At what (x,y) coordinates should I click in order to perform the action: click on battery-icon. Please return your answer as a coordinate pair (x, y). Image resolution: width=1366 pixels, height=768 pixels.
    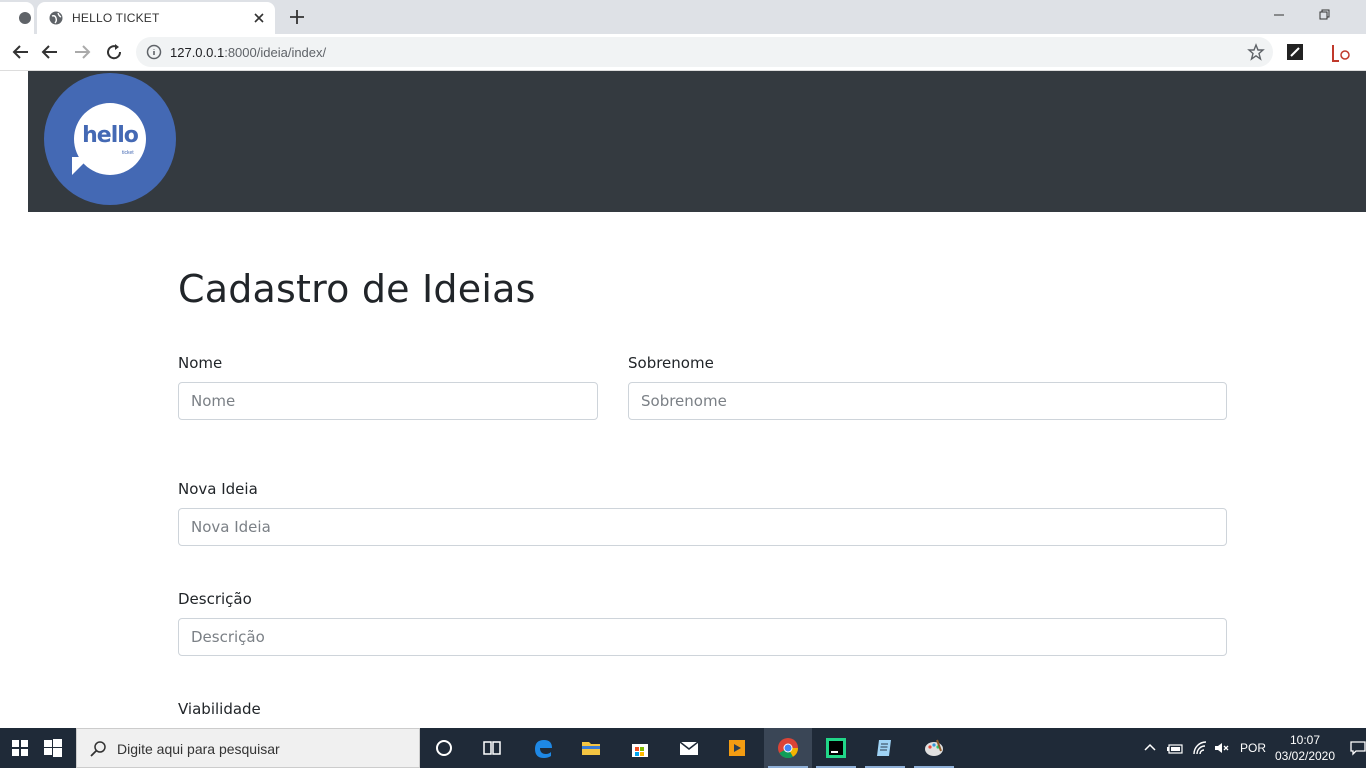
    Looking at the image, I should click on (1175, 748).